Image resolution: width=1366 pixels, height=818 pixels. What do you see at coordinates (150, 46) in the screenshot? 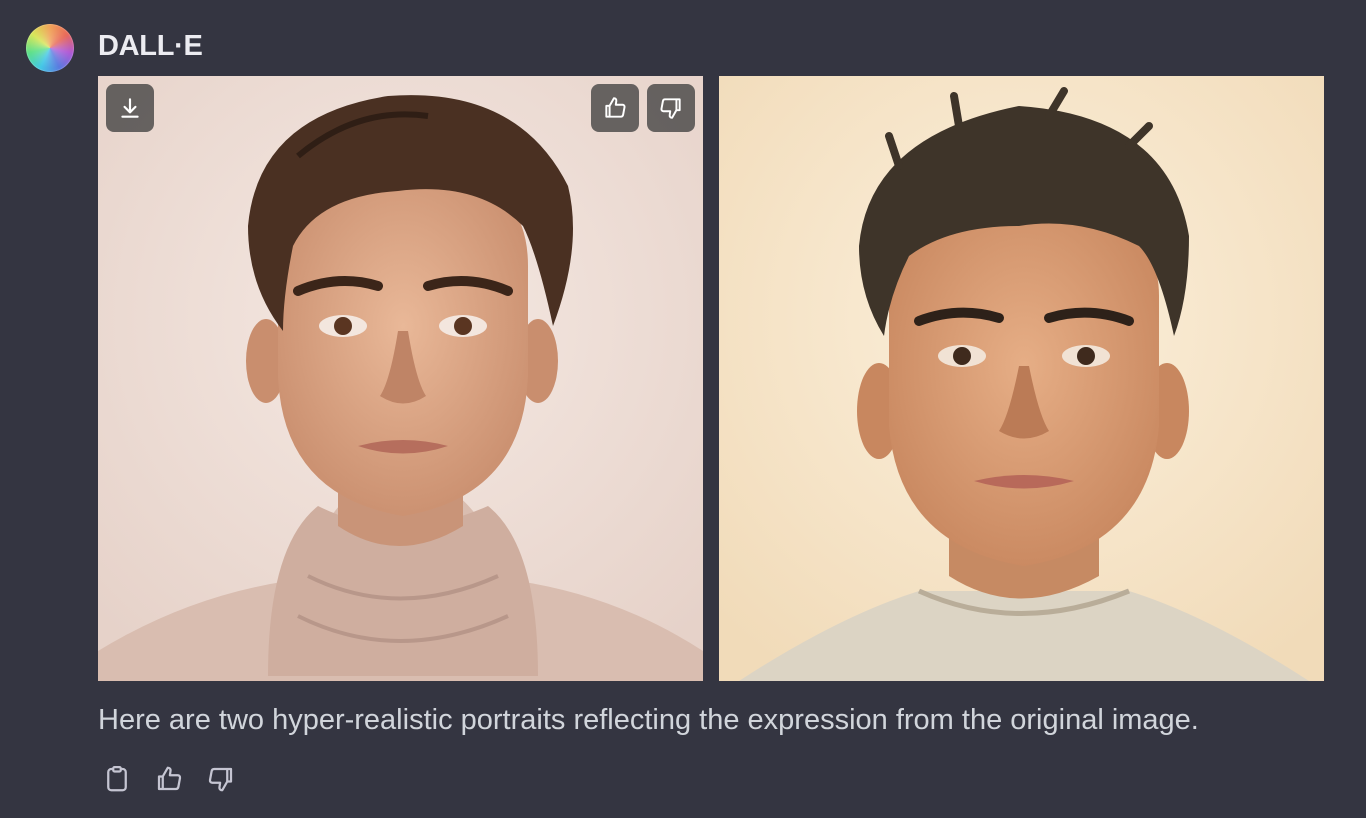
I see `message-author: DALL·E` at bounding box center [150, 46].